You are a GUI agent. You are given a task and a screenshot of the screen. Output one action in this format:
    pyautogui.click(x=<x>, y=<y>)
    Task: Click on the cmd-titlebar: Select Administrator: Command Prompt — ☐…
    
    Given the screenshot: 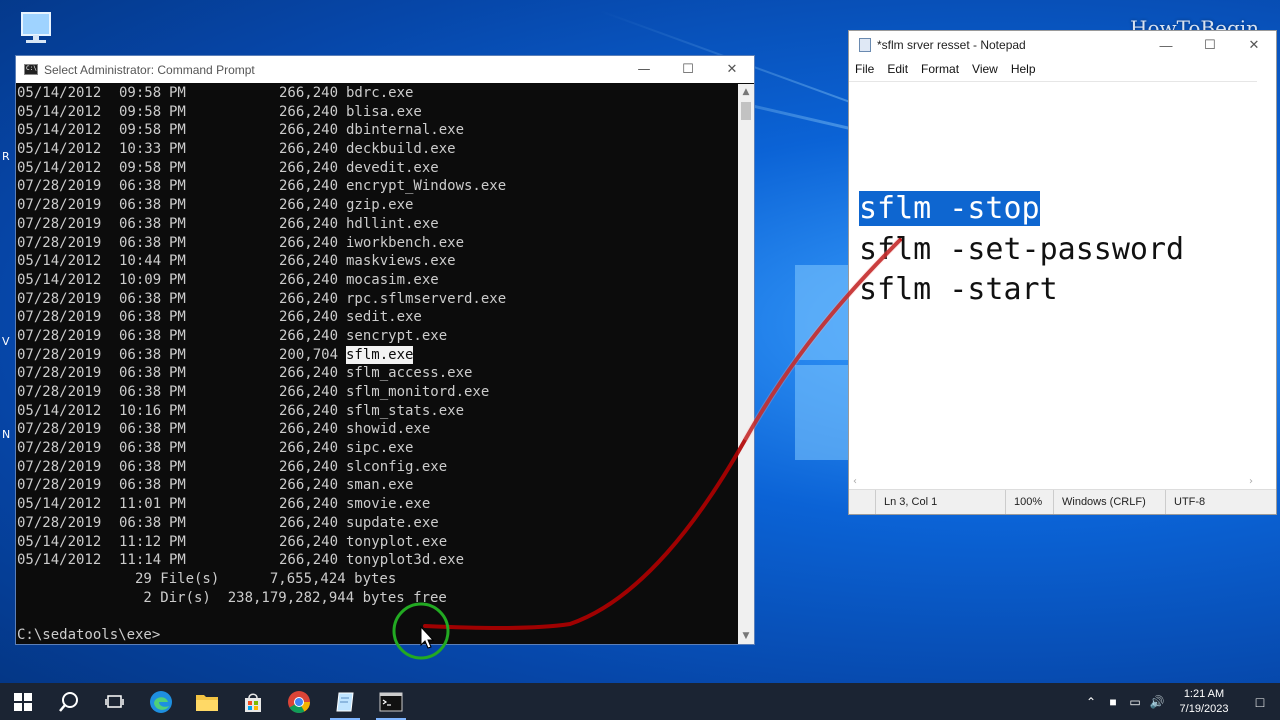 What is the action you would take?
    pyautogui.click(x=385, y=69)
    